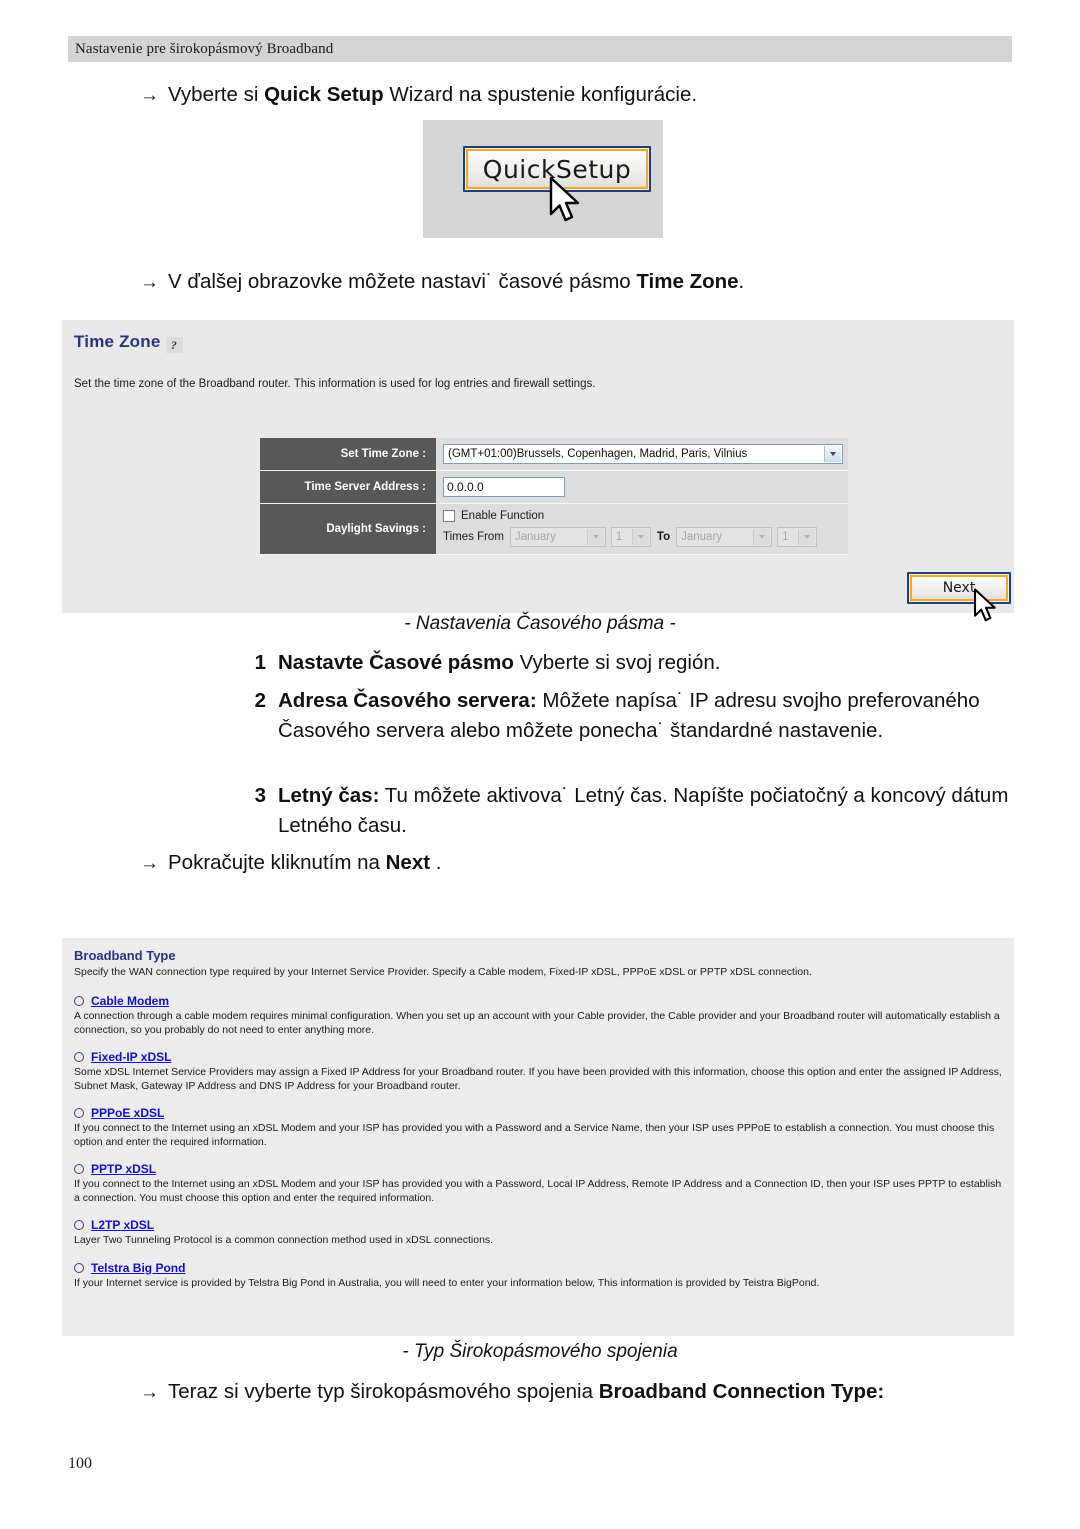 The image size is (1080, 1529). I want to click on quicksetup-button: QuickSetup, so click(557, 169).